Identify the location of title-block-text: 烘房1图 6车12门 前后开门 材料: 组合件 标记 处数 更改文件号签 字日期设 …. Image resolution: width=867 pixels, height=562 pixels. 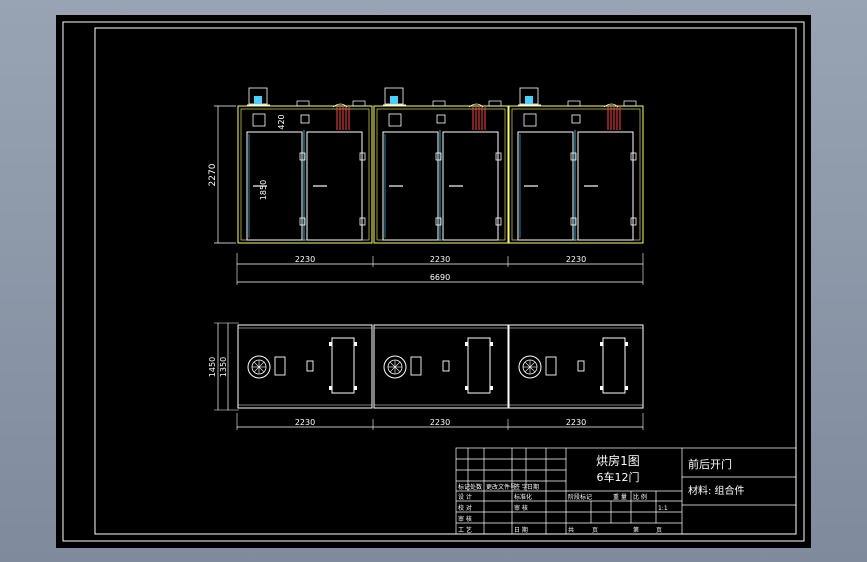
(601, 493).